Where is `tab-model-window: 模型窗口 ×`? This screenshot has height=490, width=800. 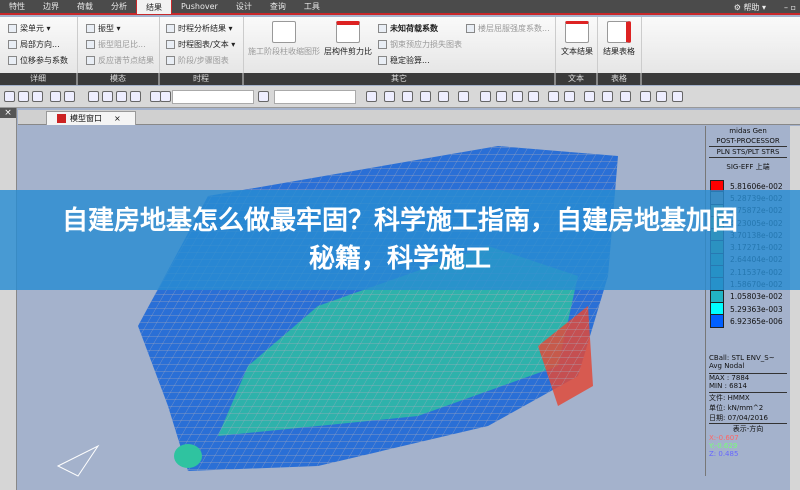
tab-model-window: 模型窗口 × is located at coordinates (91, 118).